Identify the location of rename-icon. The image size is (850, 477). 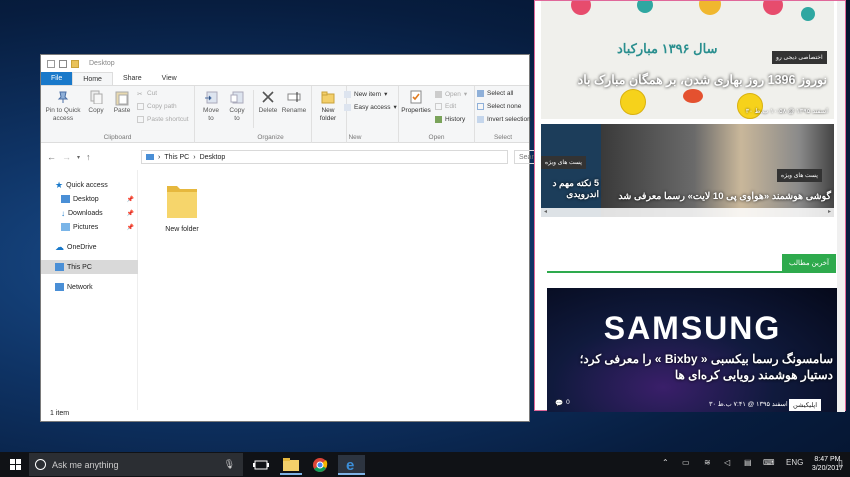
(294, 97).